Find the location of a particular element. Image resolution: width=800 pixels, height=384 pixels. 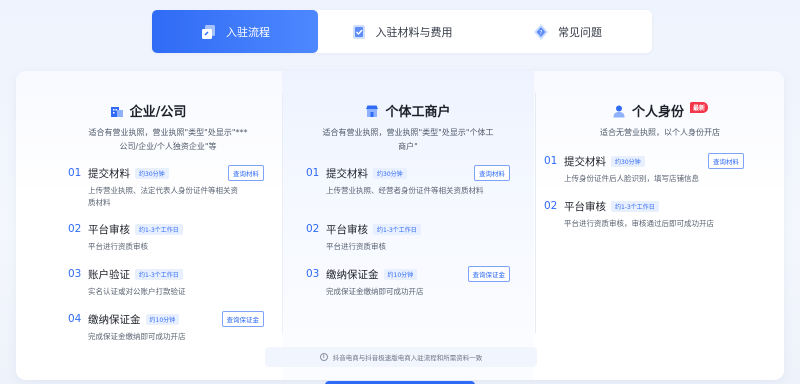

step-item: 03 账户验证 约1-3个工作日 实名认证或对公账户打款验证 is located at coordinates (169, 282).